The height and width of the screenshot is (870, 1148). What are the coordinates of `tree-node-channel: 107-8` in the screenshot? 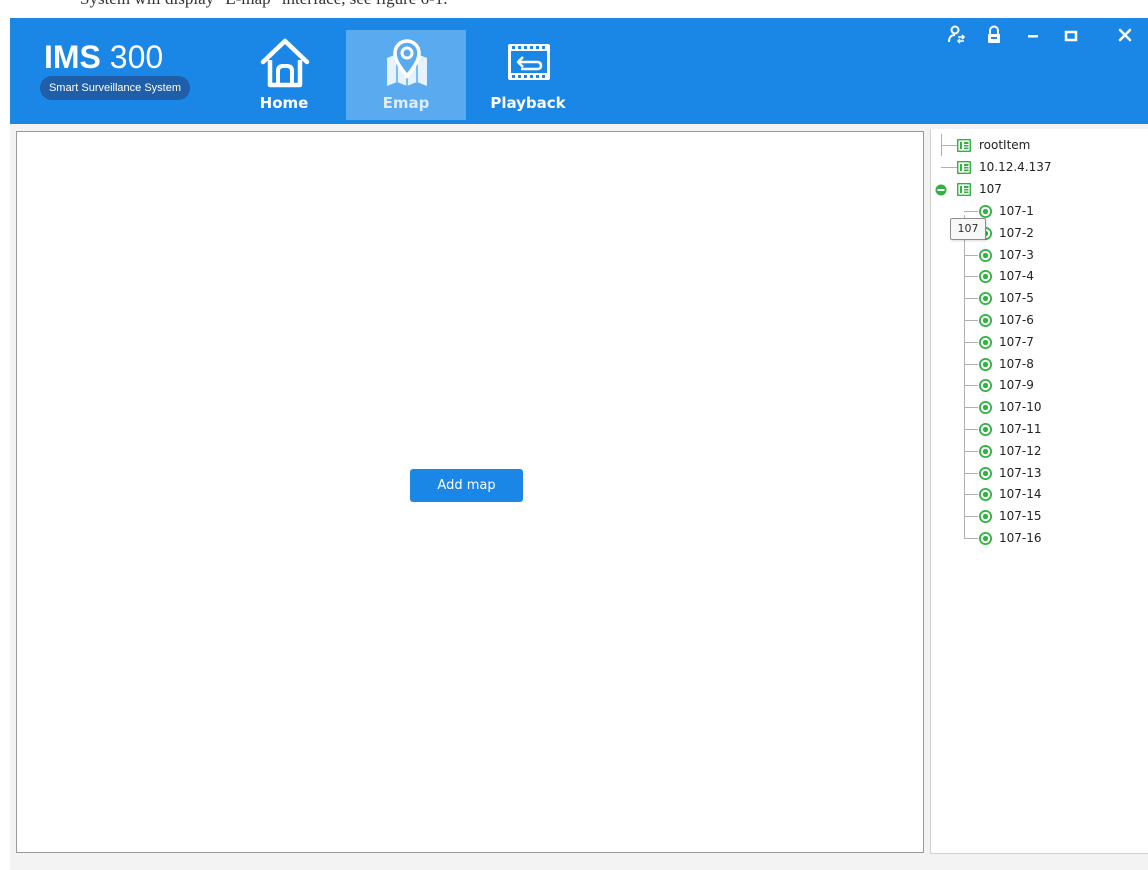 It's located at (1039, 364).